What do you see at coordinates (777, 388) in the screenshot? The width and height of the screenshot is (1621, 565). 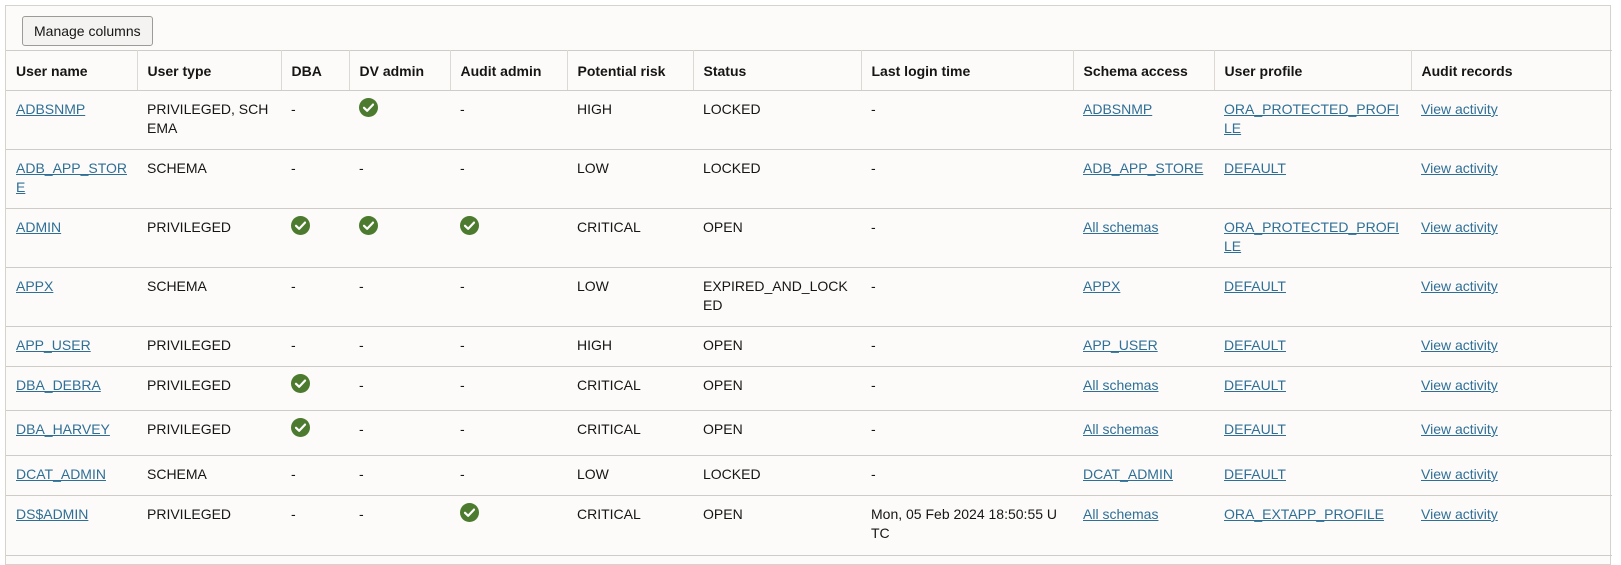 I see `cell-status: OPEN` at bounding box center [777, 388].